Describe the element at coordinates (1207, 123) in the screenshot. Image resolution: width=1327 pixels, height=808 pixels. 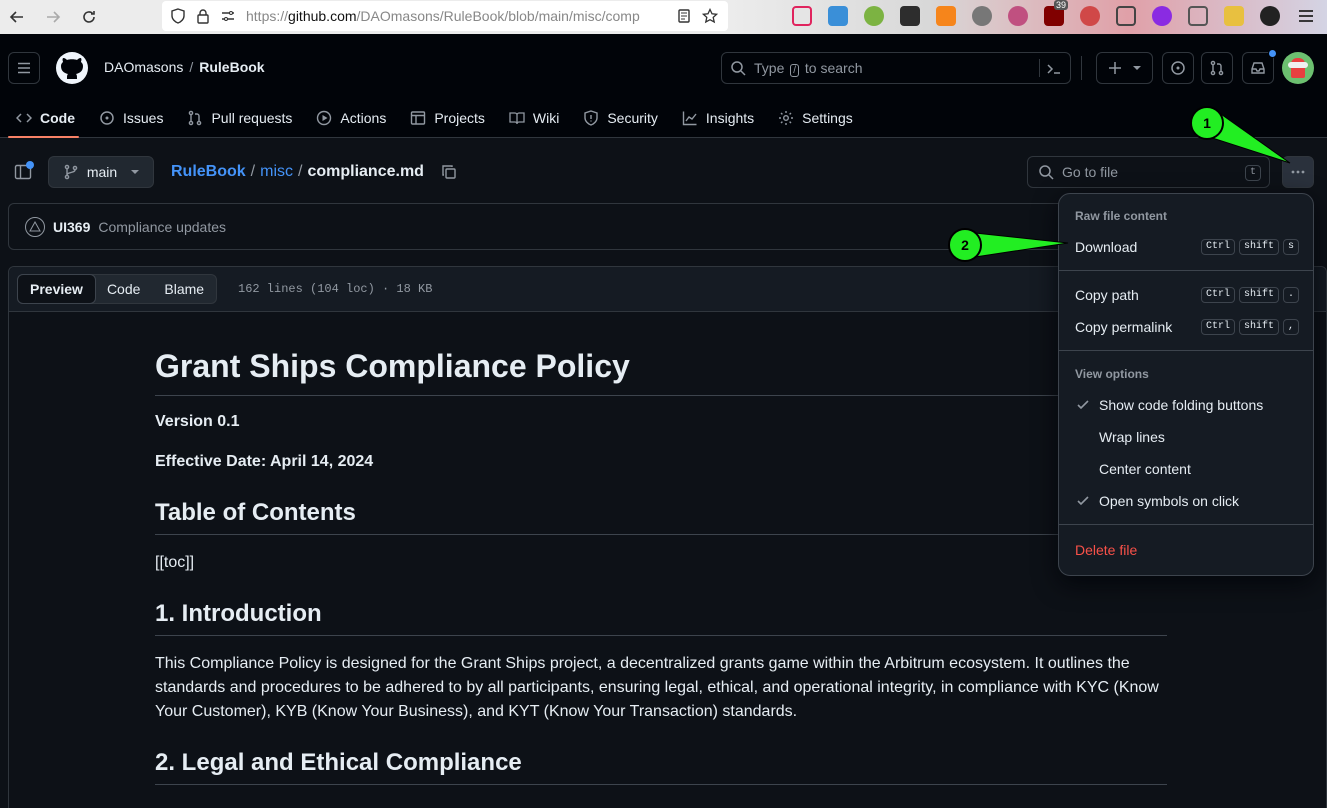
I see `annotation-marker-1: 1` at that location.